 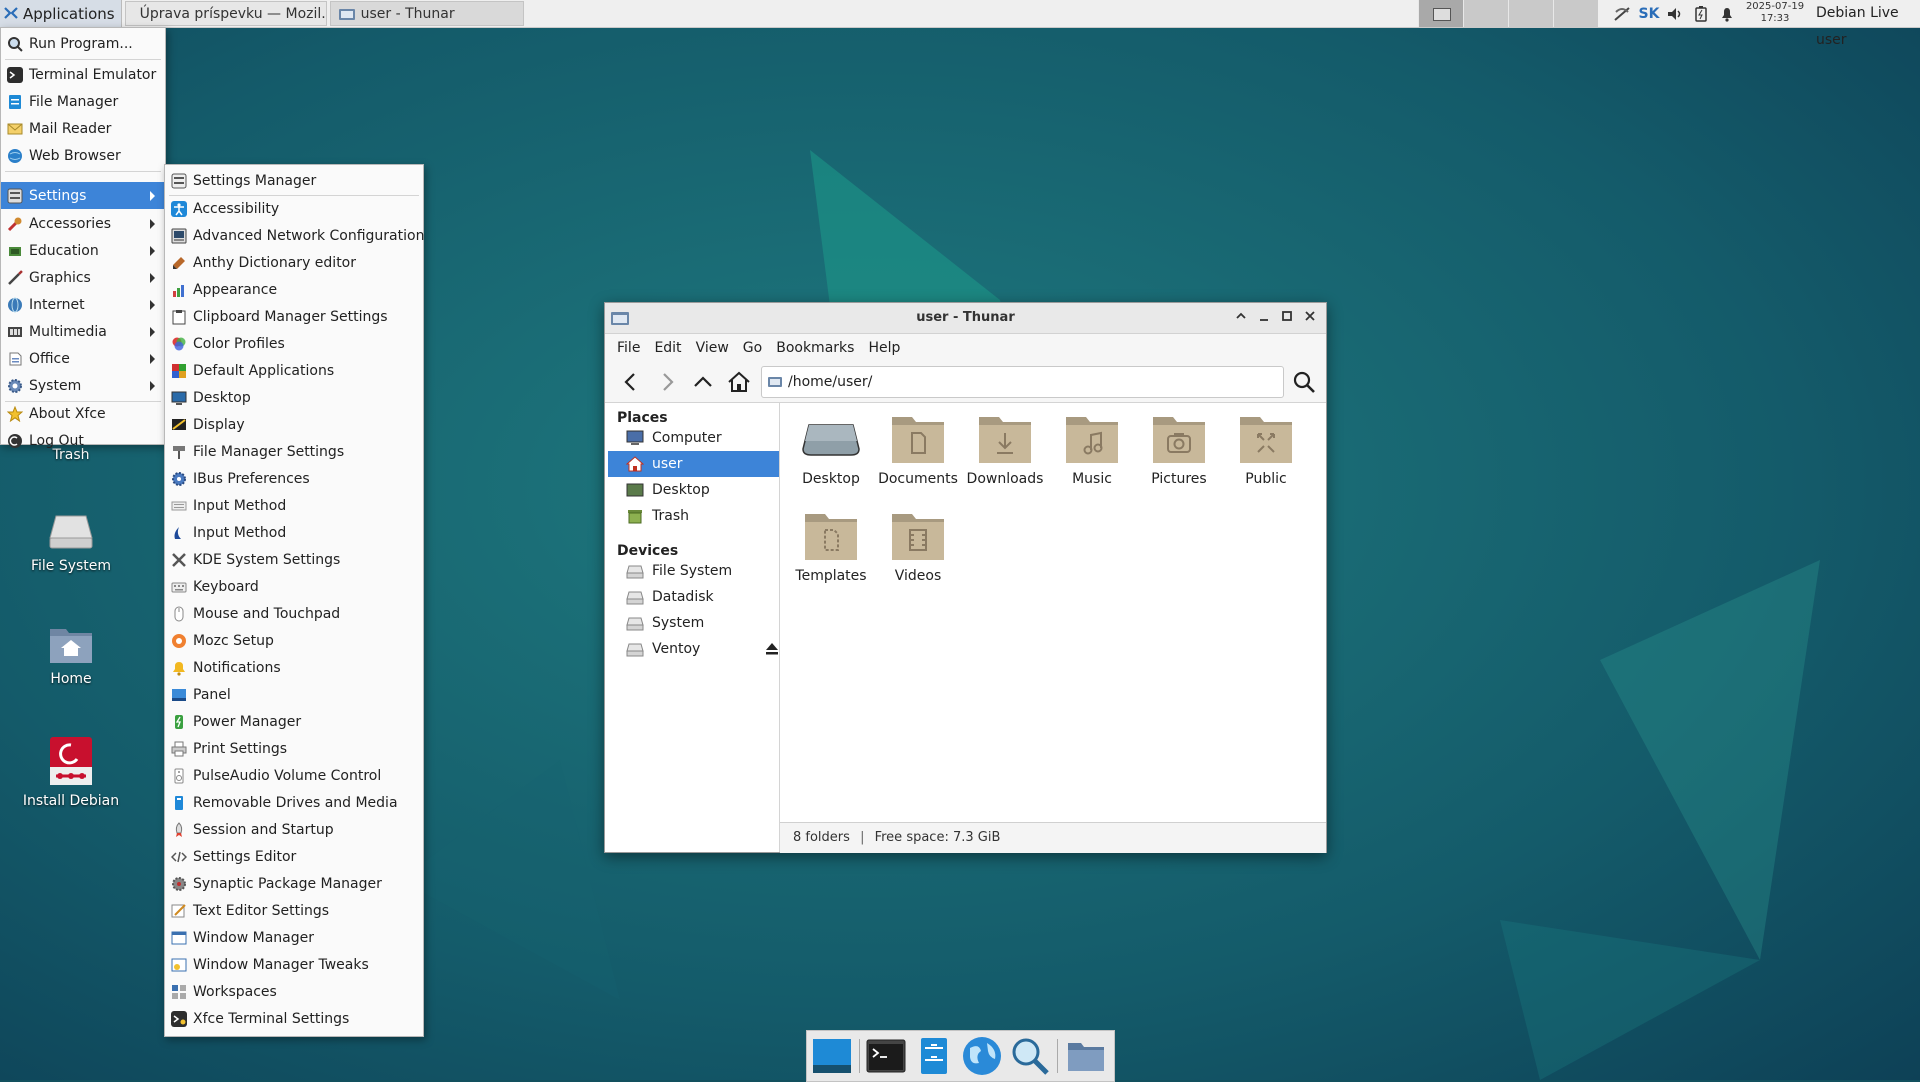 I want to click on search-button, so click(x=1304, y=382).